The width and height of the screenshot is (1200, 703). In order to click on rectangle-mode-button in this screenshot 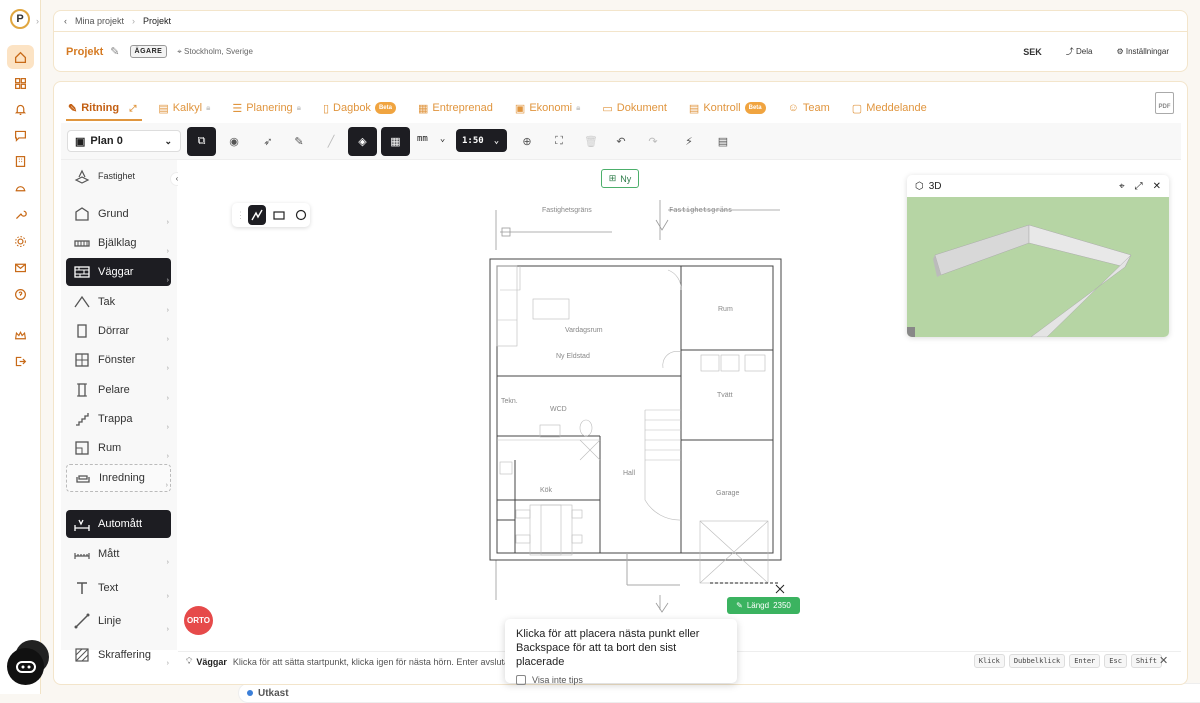, I will do `click(279, 215)`.